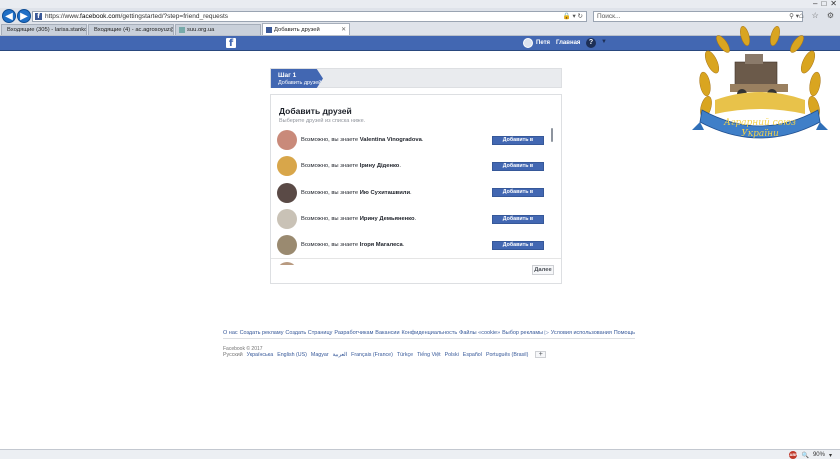 The width and height of the screenshot is (840, 459). What do you see at coordinates (543, 270) in the screenshot?
I see `next-button: Далее` at bounding box center [543, 270].